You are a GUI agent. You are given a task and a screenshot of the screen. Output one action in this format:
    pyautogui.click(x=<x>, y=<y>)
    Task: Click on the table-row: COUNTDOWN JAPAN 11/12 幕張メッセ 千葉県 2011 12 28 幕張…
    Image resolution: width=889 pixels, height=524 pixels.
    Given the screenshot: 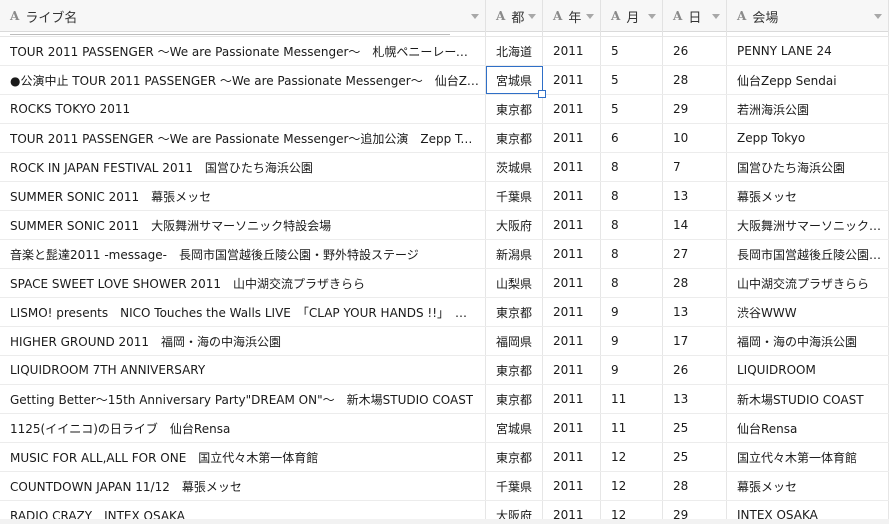 What is the action you would take?
    pyautogui.click(x=444, y=486)
    